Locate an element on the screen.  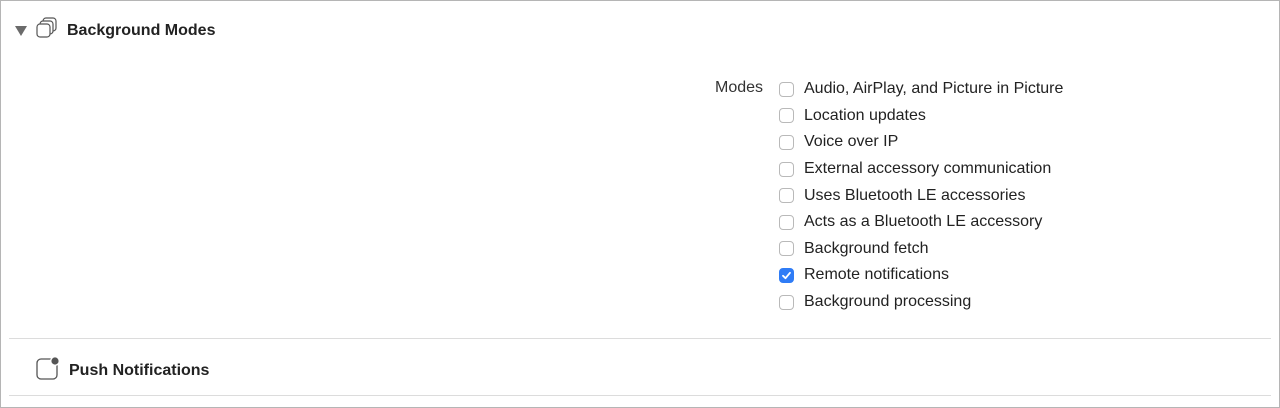
mode-label: Voice over IP is located at coordinates (851, 142).